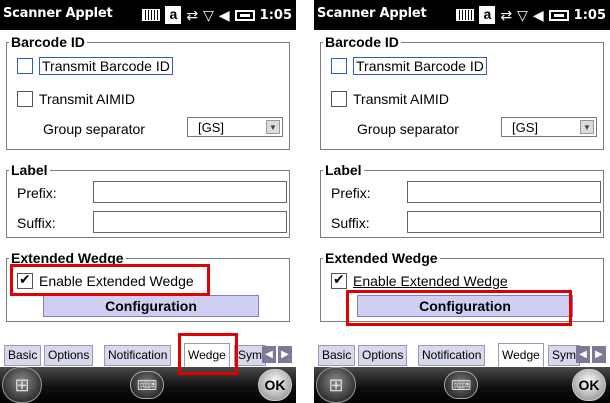 The width and height of the screenshot is (610, 403). Describe the element at coordinates (459, 308) in the screenshot. I see `highlight-configuration-button` at that location.